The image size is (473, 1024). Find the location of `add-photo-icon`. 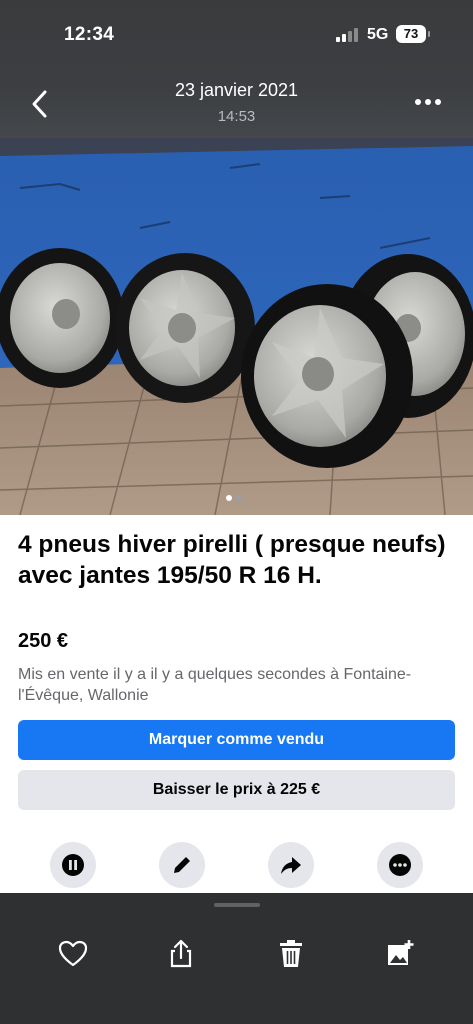

add-photo-icon is located at coordinates (401, 952).